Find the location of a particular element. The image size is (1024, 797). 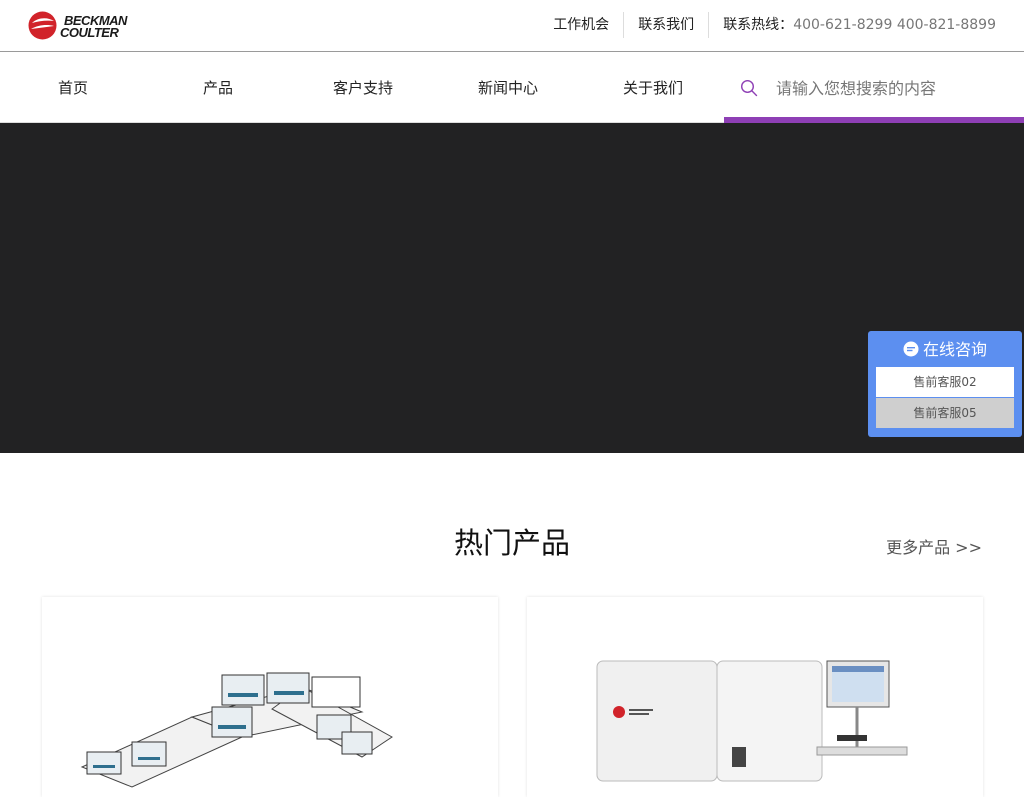

search-input is located at coordinates (896, 88).